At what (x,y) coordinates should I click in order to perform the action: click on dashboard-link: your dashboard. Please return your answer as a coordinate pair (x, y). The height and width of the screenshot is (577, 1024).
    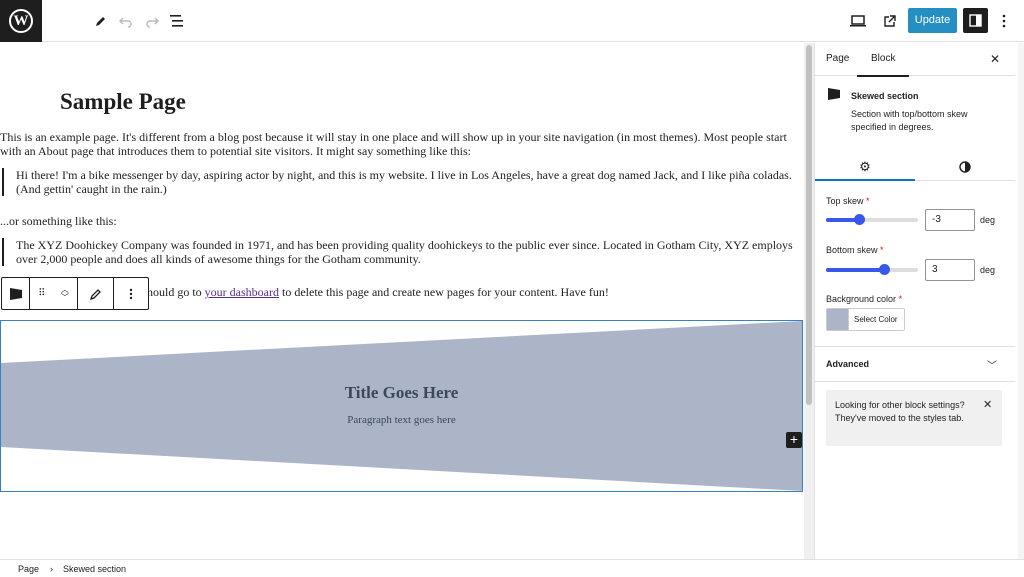
    Looking at the image, I should click on (242, 292).